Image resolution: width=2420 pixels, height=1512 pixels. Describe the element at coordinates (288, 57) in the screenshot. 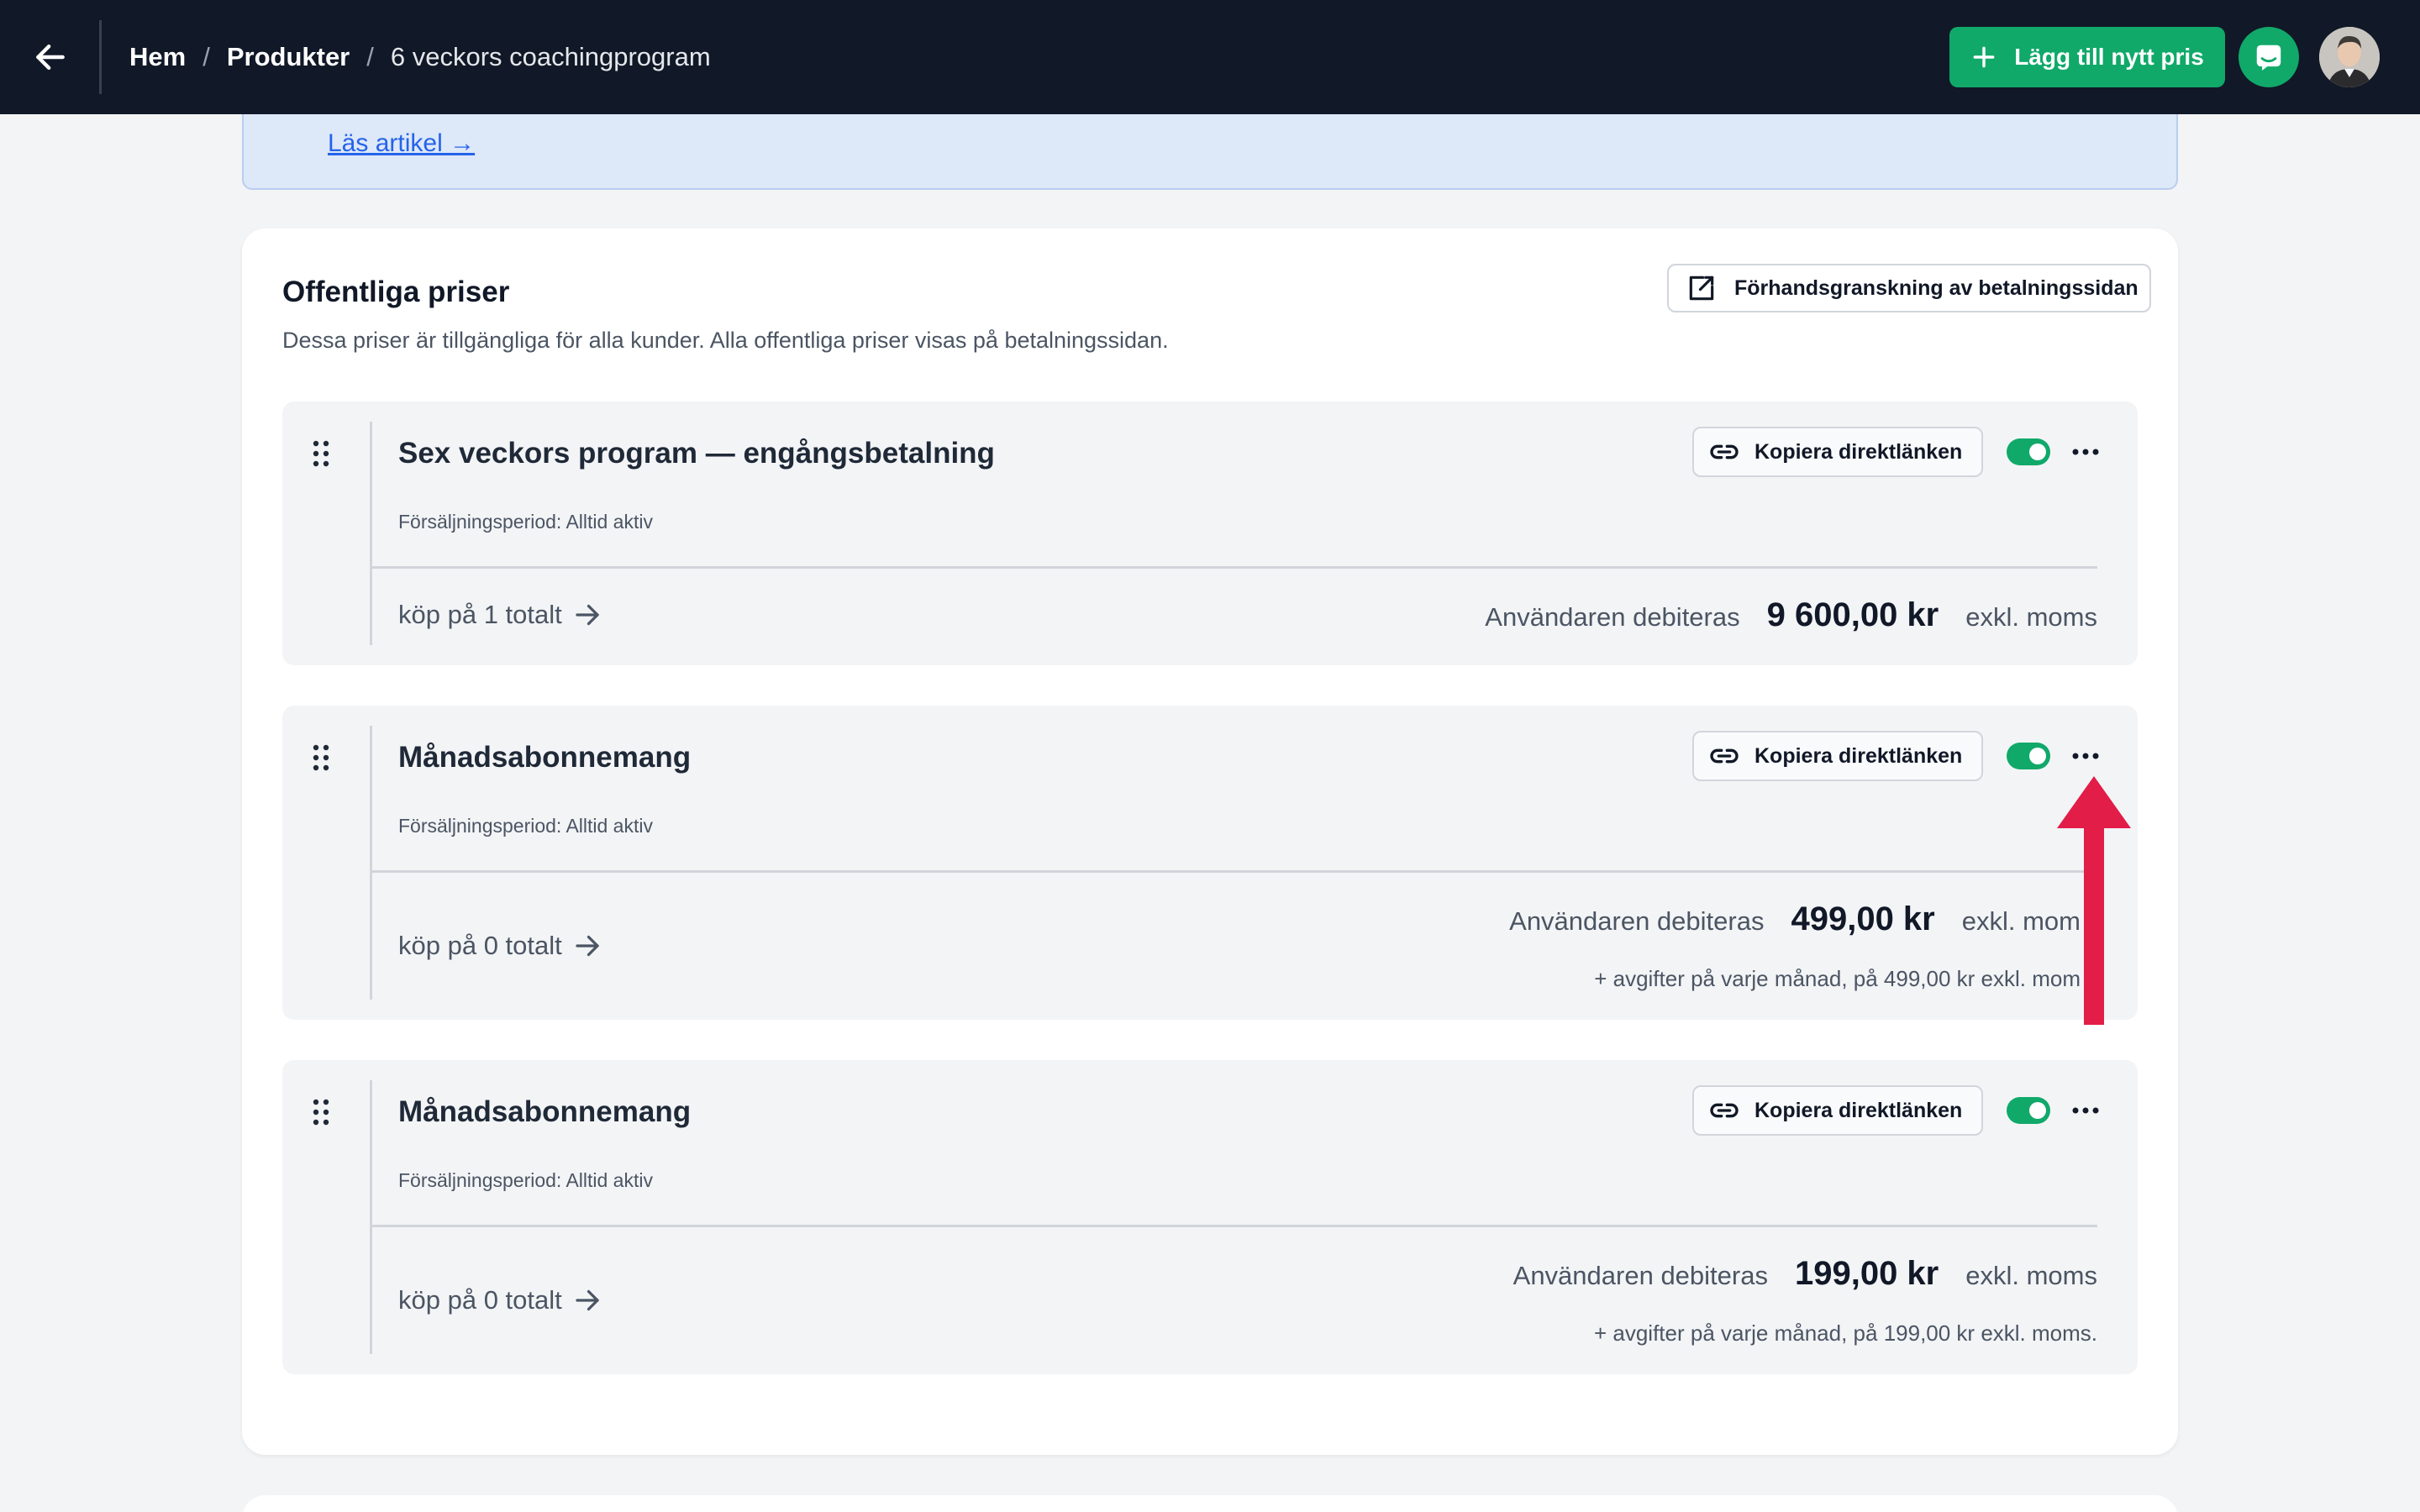

I see `breadcrumb-products: Produkter` at that location.